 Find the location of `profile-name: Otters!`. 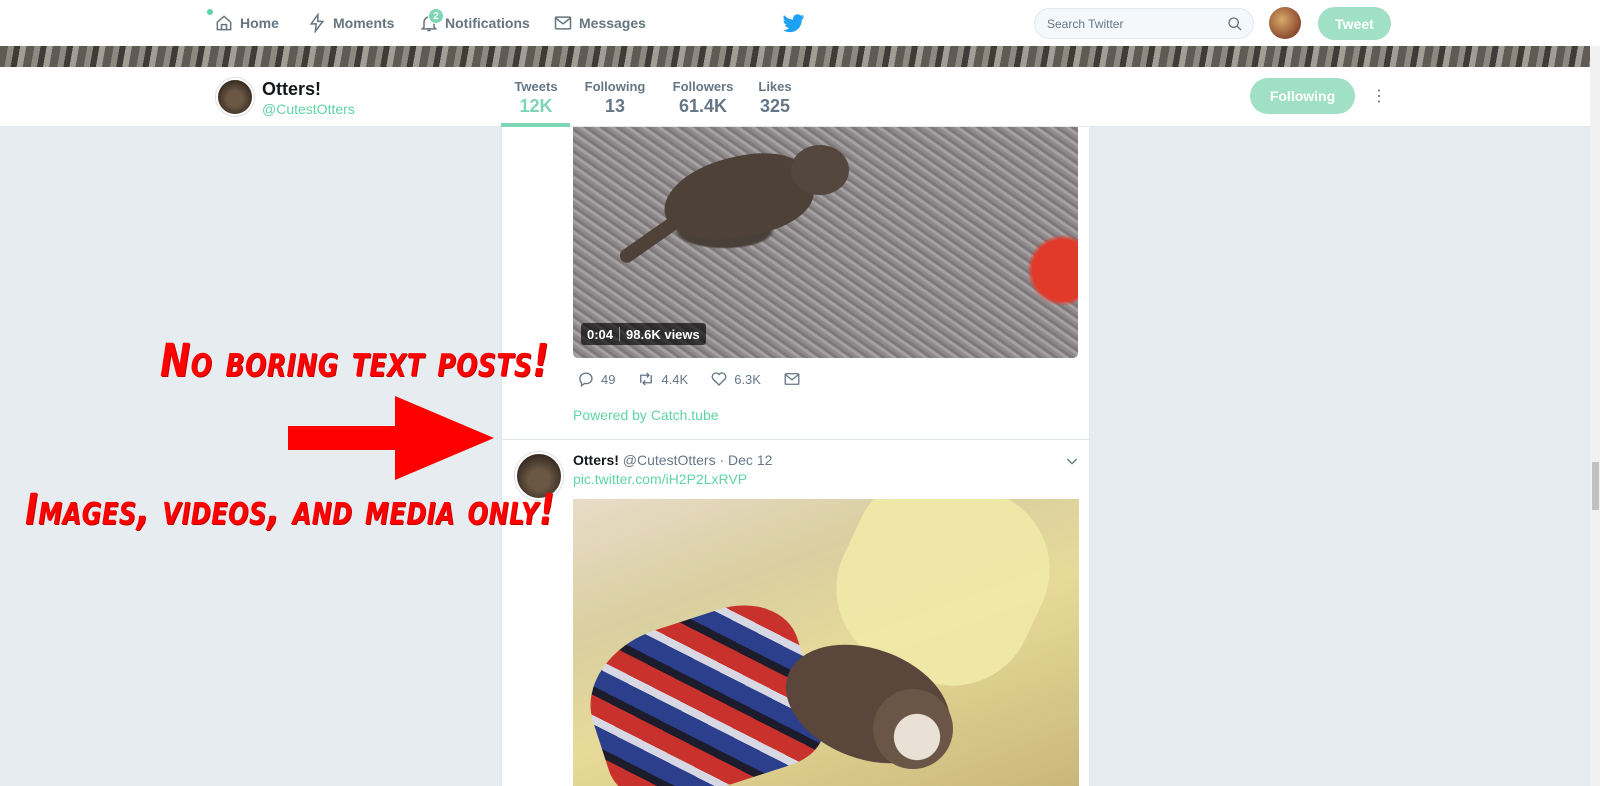

profile-name: Otters! is located at coordinates (291, 89).